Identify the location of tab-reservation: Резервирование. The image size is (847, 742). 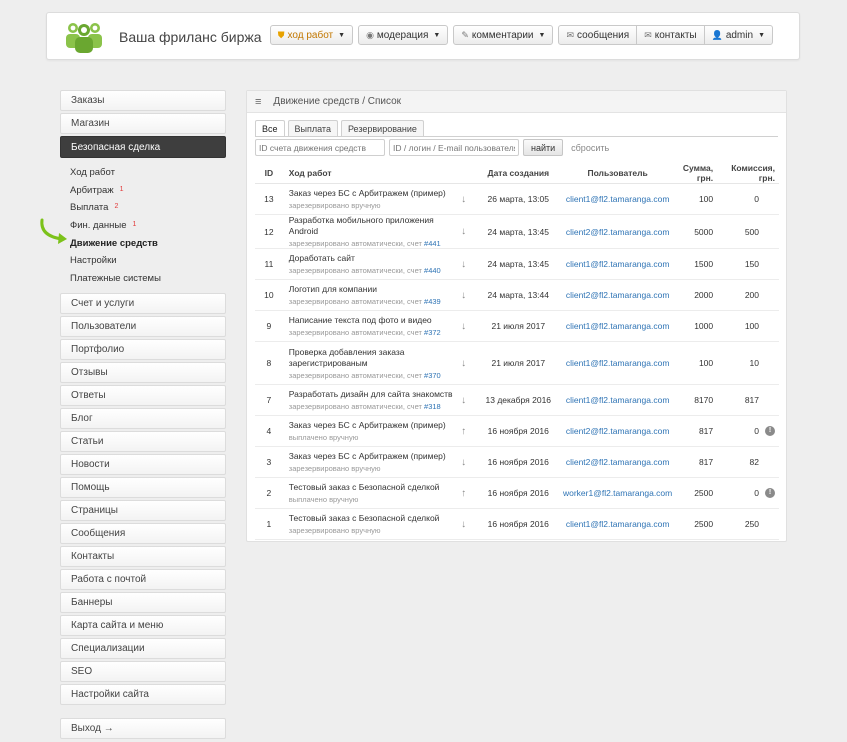
(382, 128).